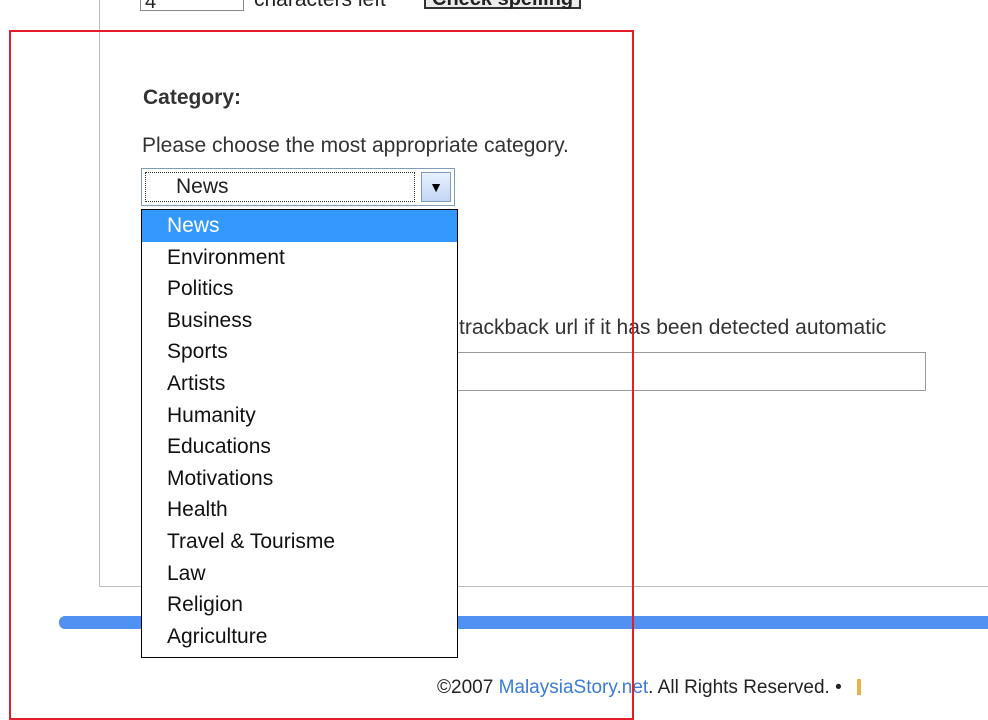  What do you see at coordinates (859, 687) in the screenshot?
I see `footer-cut-link` at bounding box center [859, 687].